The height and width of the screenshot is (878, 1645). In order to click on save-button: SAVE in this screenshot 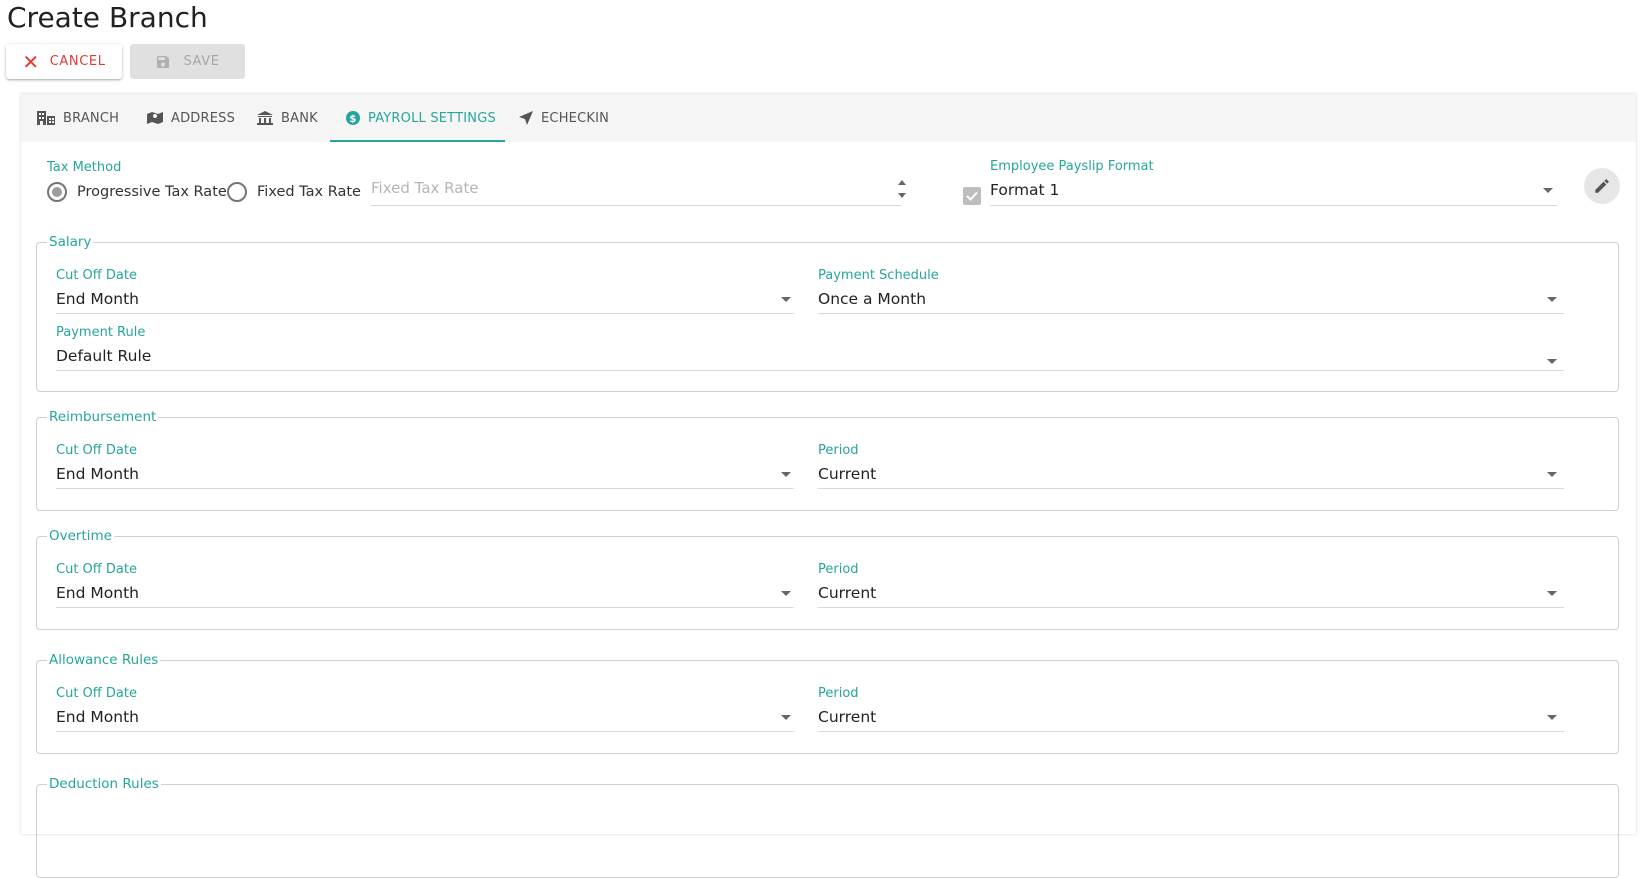, I will do `click(187, 61)`.